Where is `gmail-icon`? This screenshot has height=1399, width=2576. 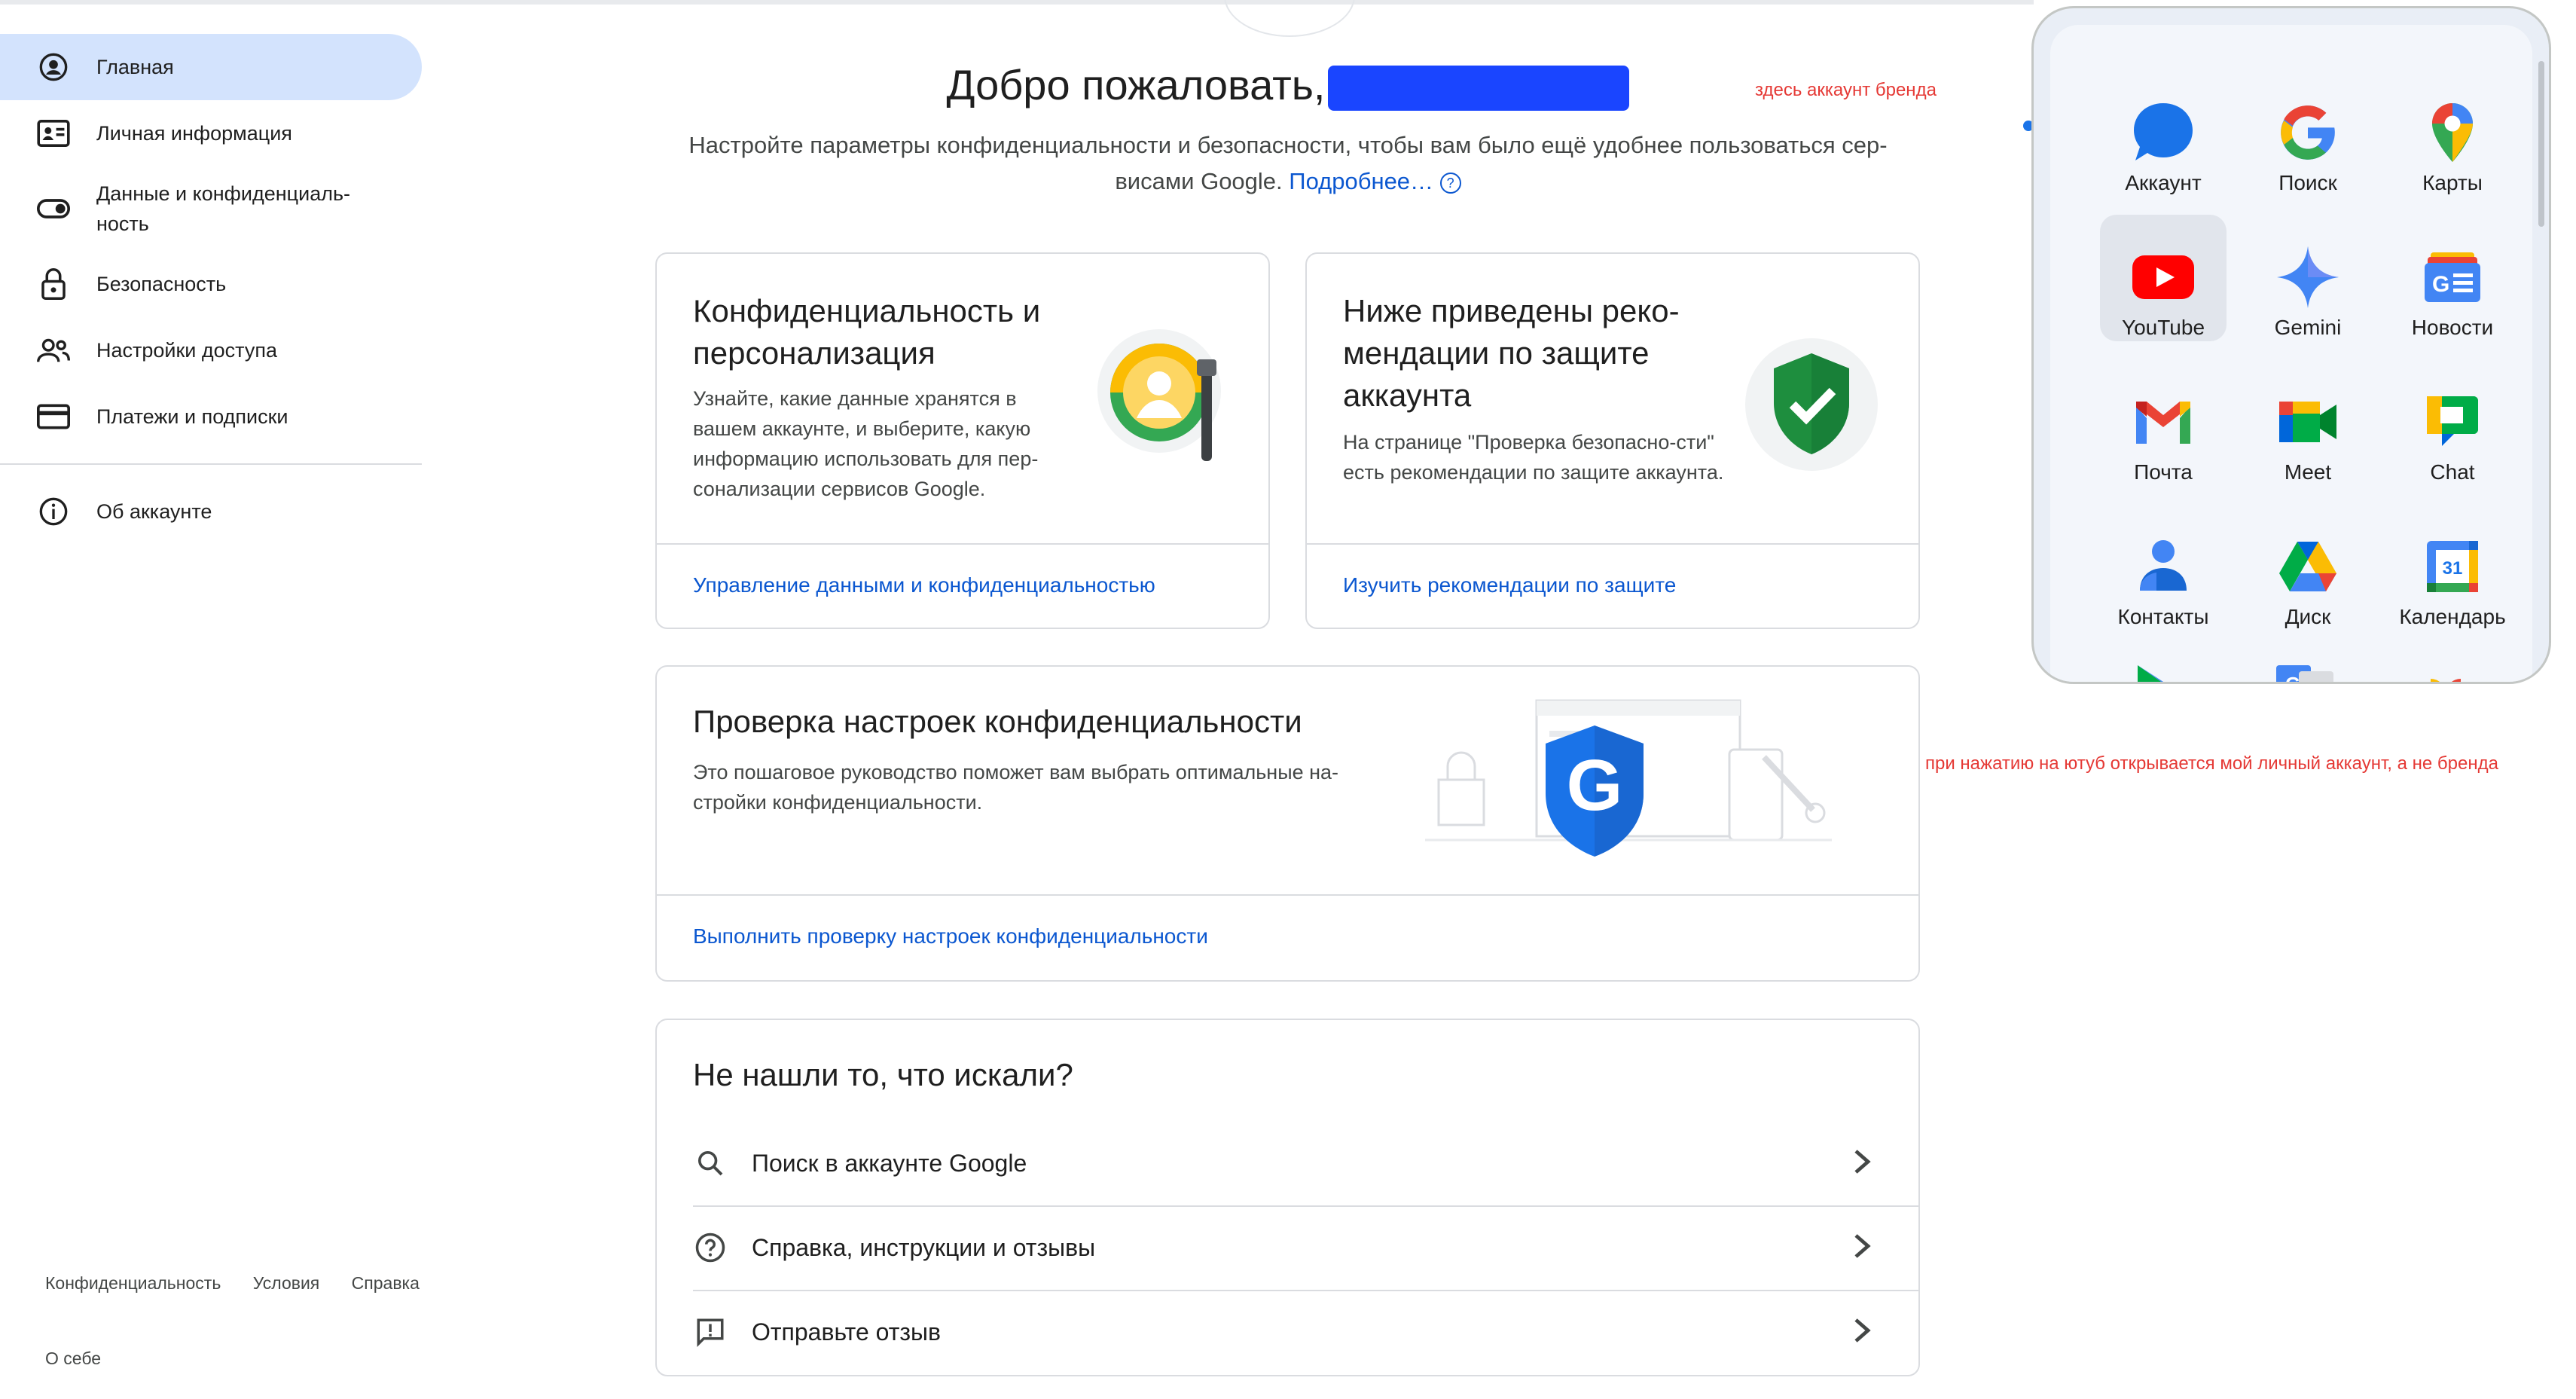 gmail-icon is located at coordinates (2163, 422).